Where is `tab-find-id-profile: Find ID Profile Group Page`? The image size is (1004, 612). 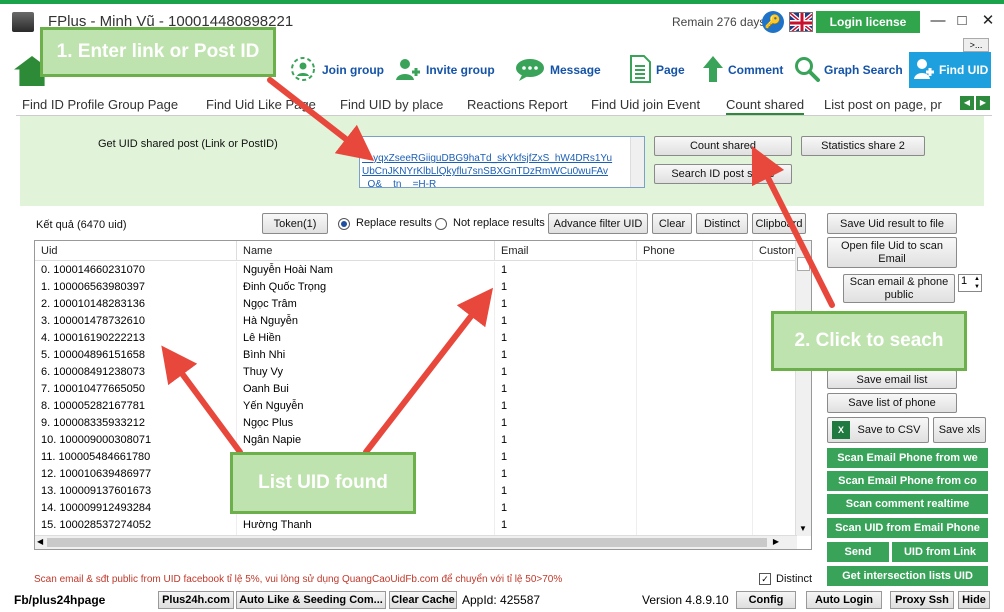
tab-find-id-profile: Find ID Profile Group Page is located at coordinates (100, 104).